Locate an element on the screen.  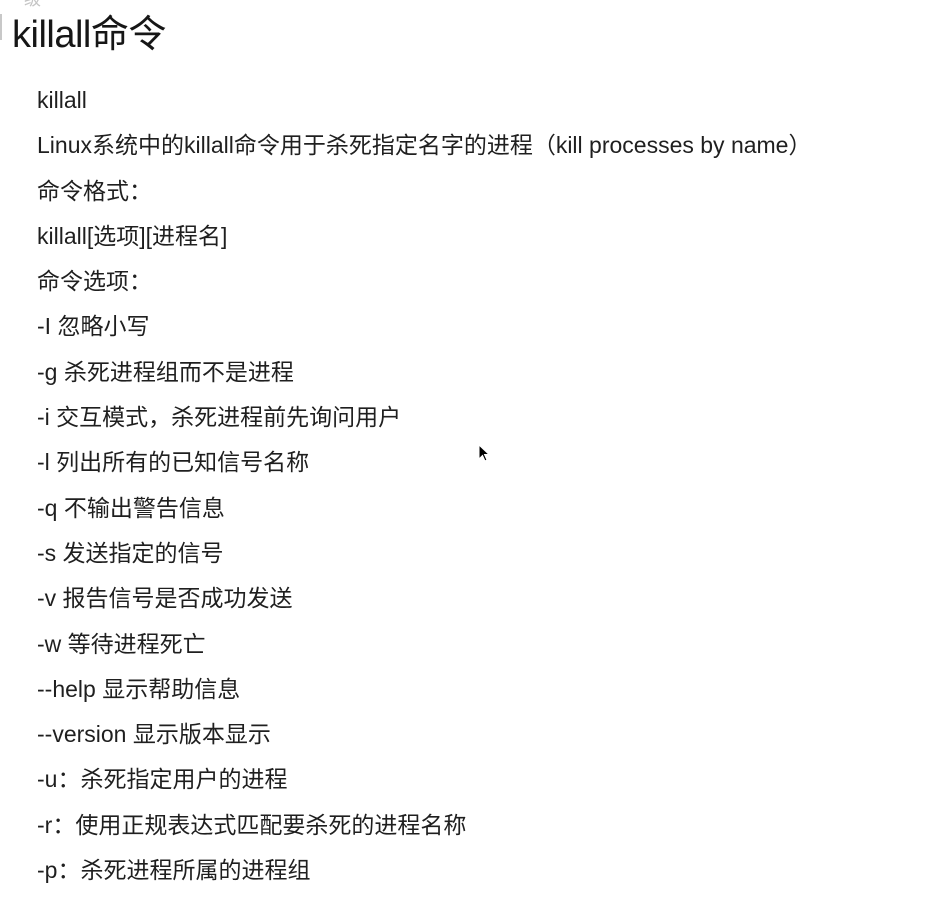
line-format-syntax: killall[选项][进程名] is located at coordinates (132, 235).